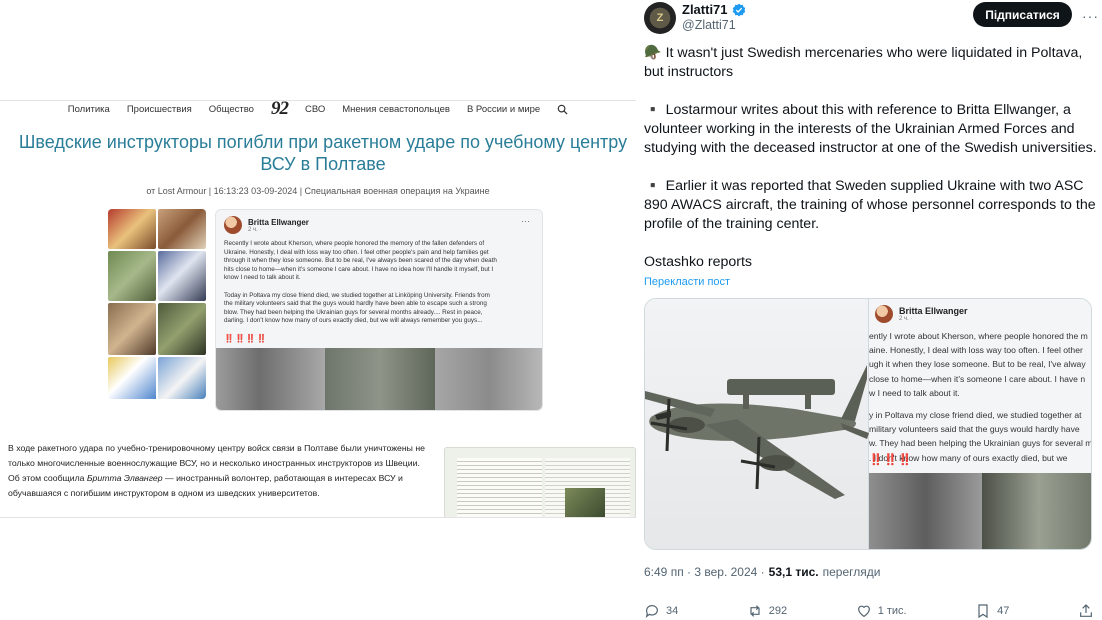 This screenshot has width=1102, height=620. I want to click on search-icon, so click(562, 109).